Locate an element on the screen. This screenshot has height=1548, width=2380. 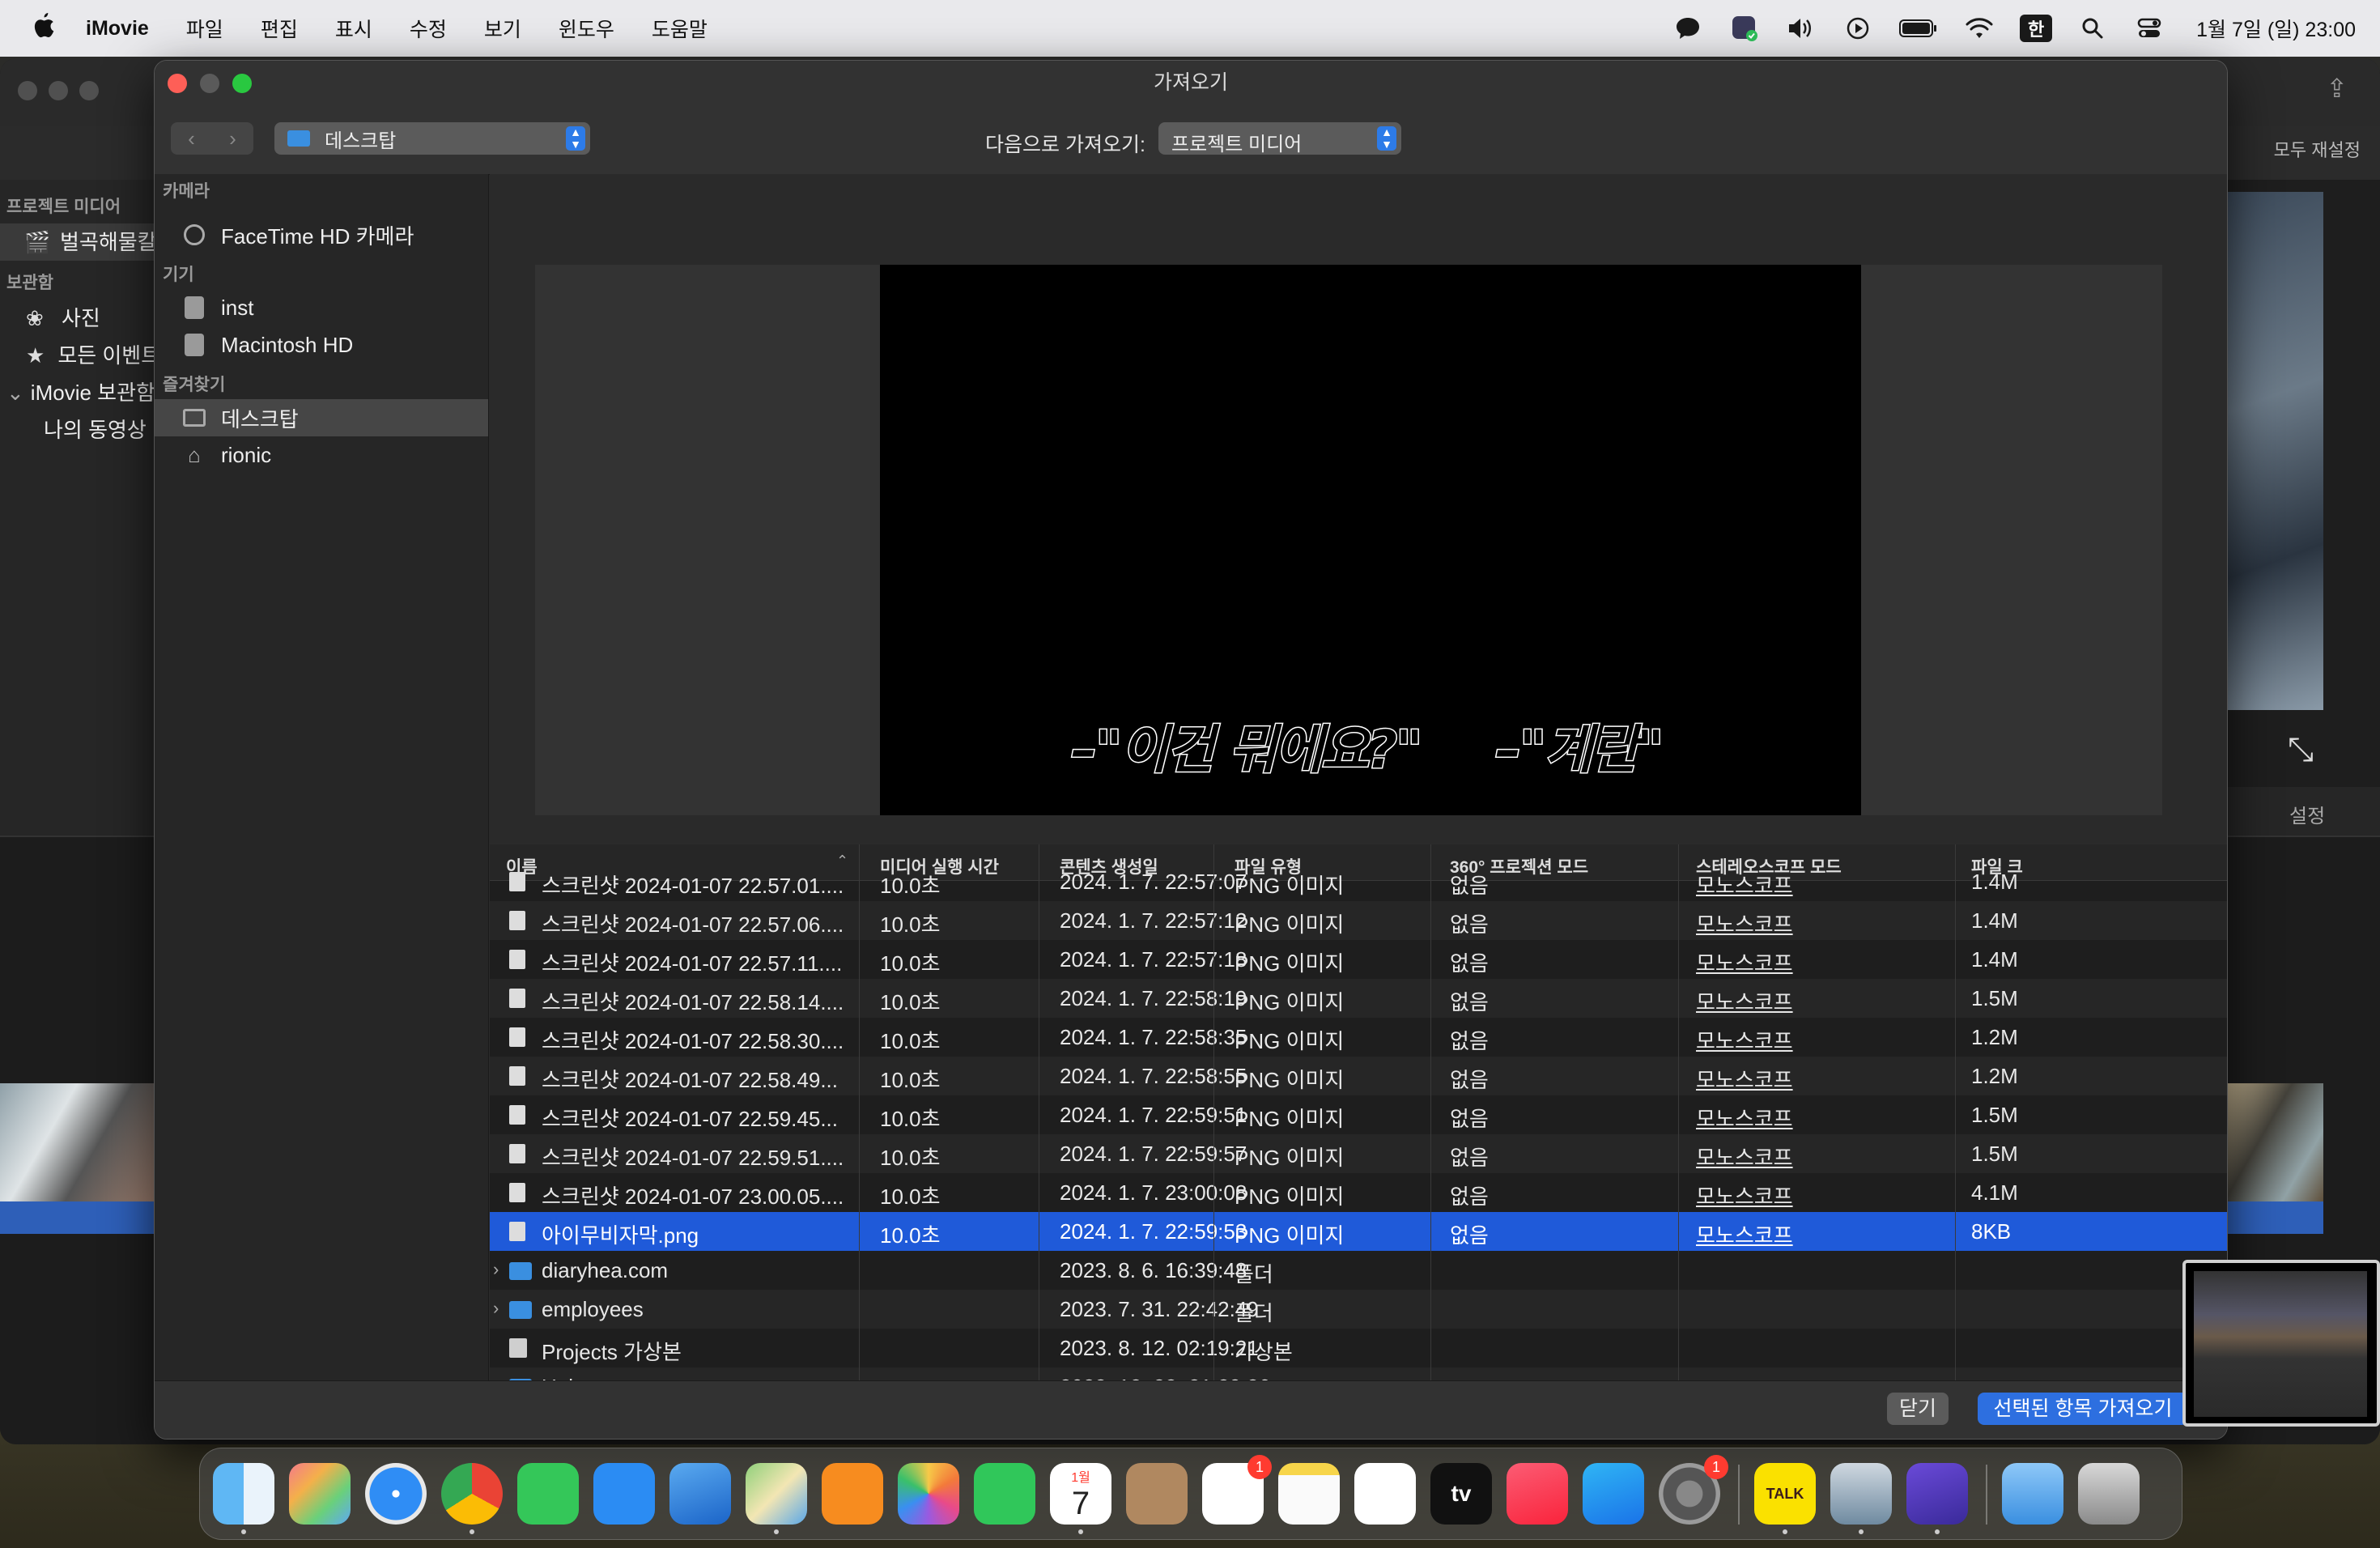
wifi-icon is located at coordinates (1979, 29).